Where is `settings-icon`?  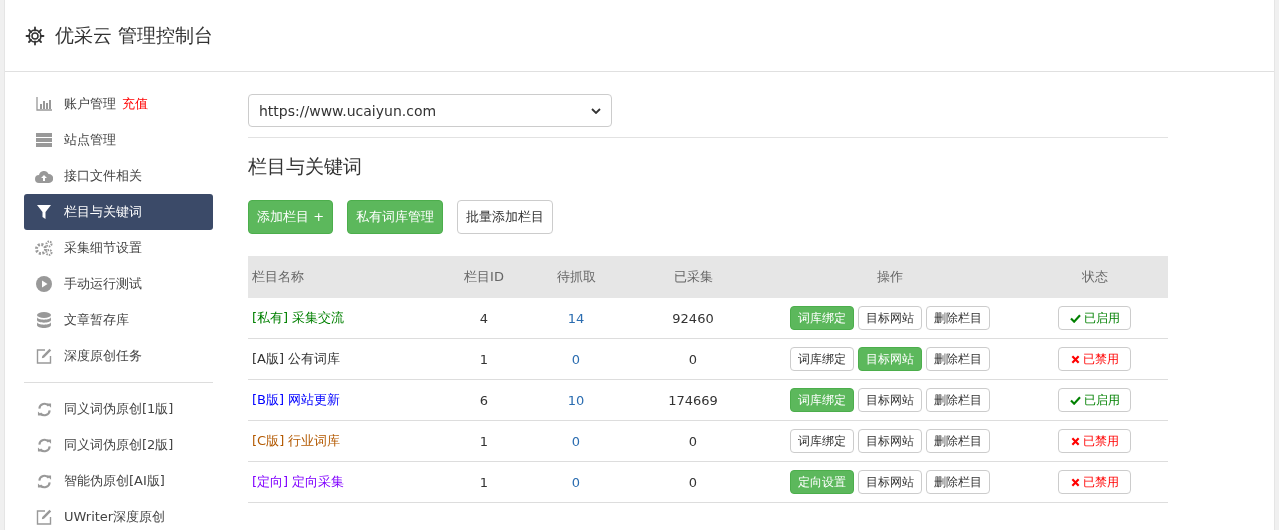 settings-icon is located at coordinates (35, 35).